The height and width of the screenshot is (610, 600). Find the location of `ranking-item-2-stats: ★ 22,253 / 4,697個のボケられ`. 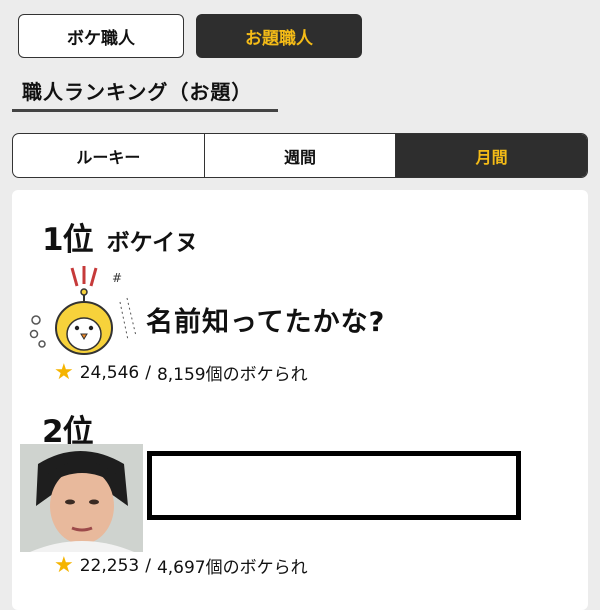

ranking-item-2-stats: ★ 22,253 / 4,697個のボケられ is located at coordinates (181, 565).